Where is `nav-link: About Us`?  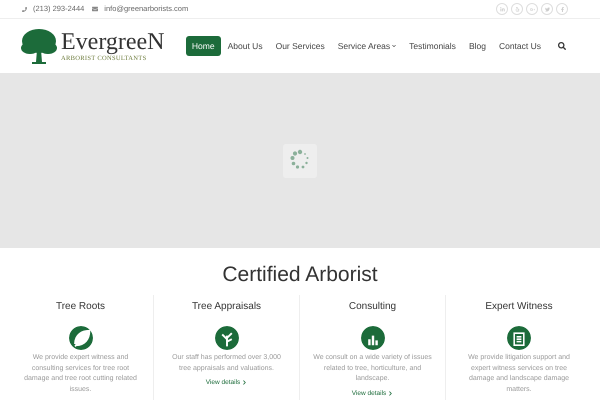 nav-link: About Us is located at coordinates (245, 46).